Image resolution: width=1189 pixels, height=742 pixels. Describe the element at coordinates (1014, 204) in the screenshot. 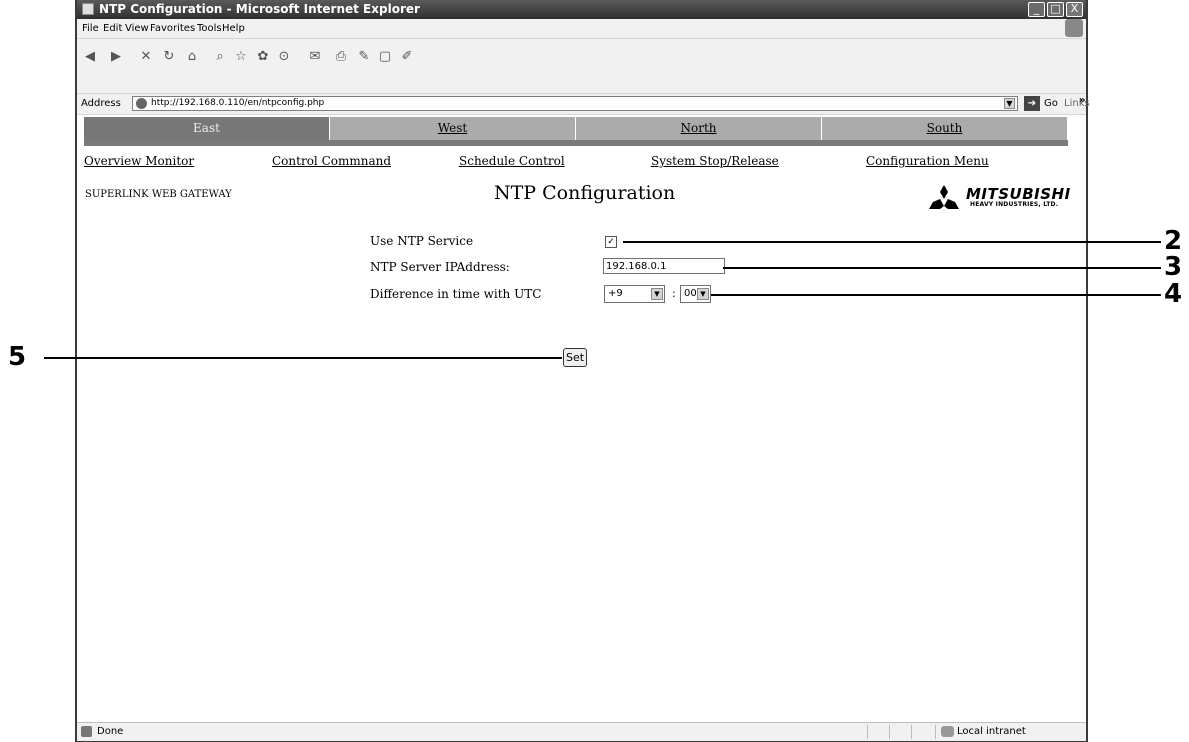

I see `logo-subtitle: HEAVY INDUSTRIES, LTD.` at that location.